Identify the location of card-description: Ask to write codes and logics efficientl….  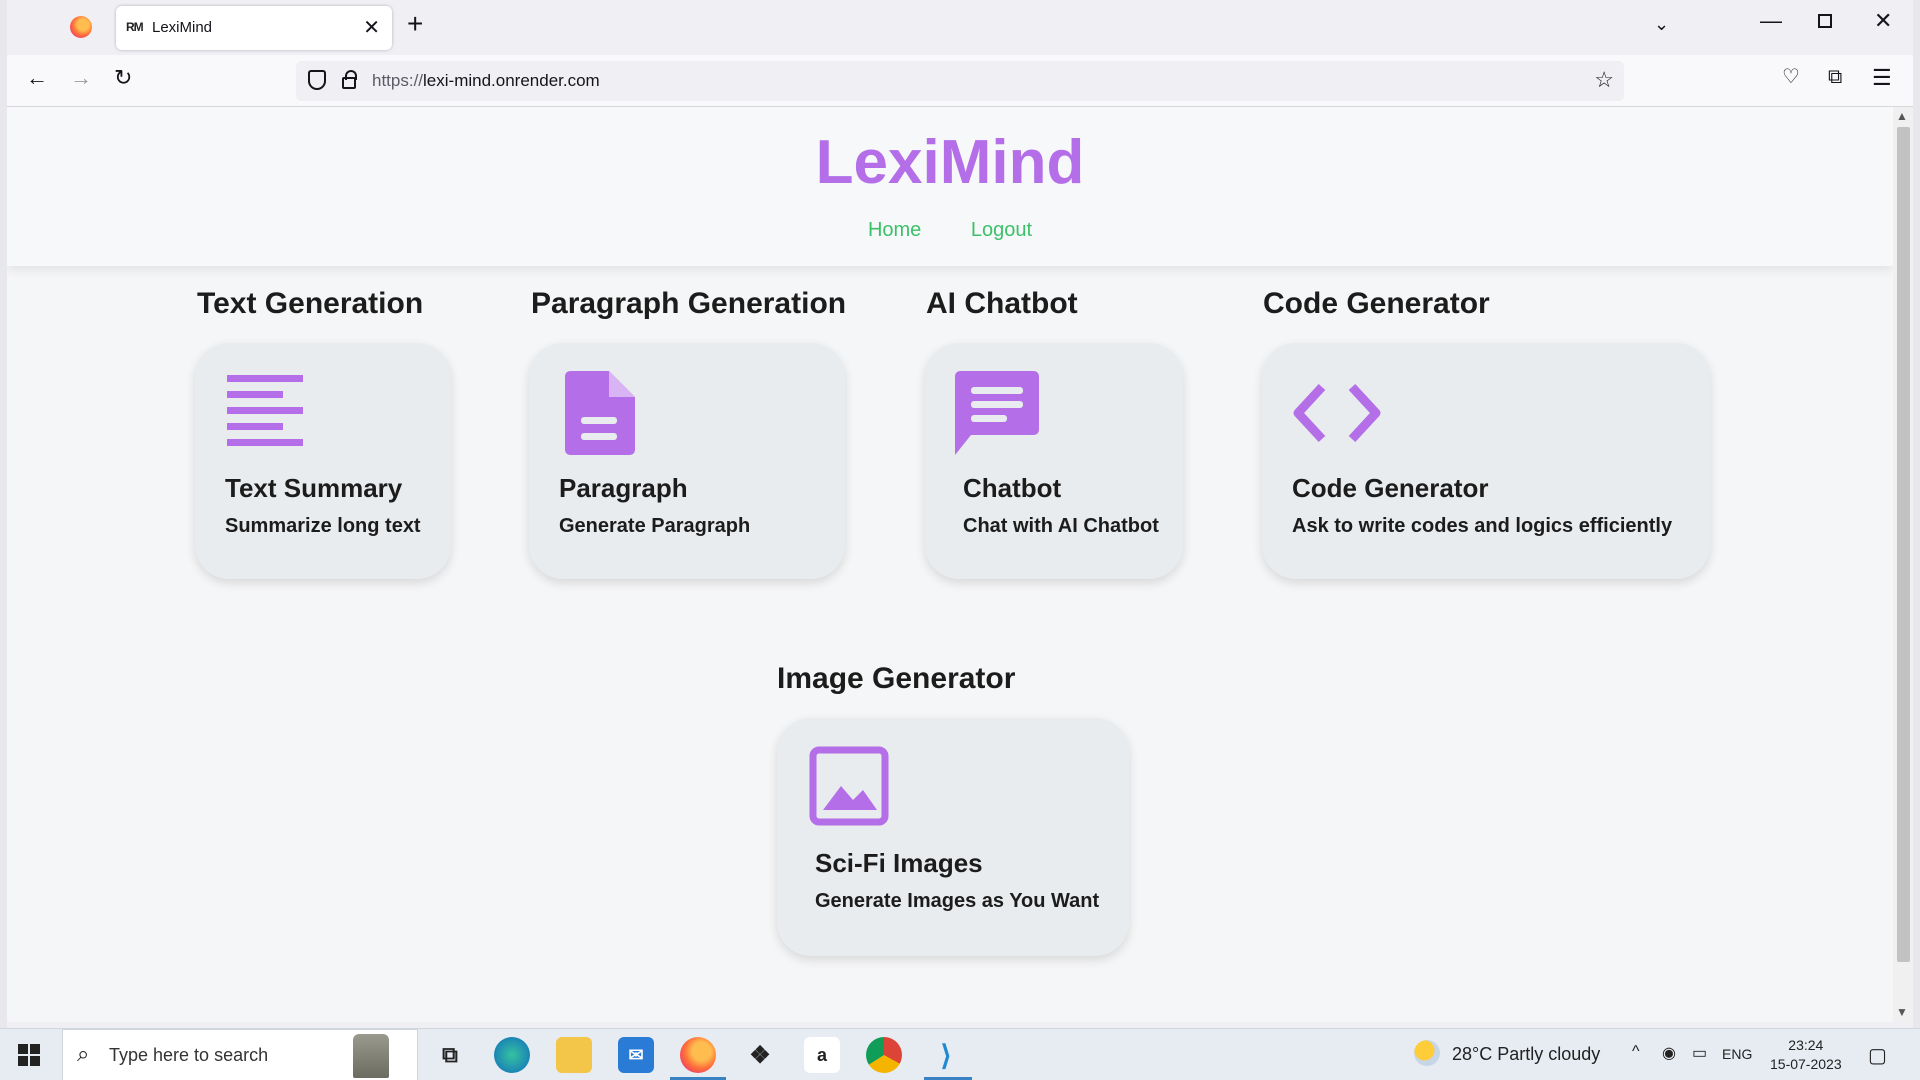
(1482, 526).